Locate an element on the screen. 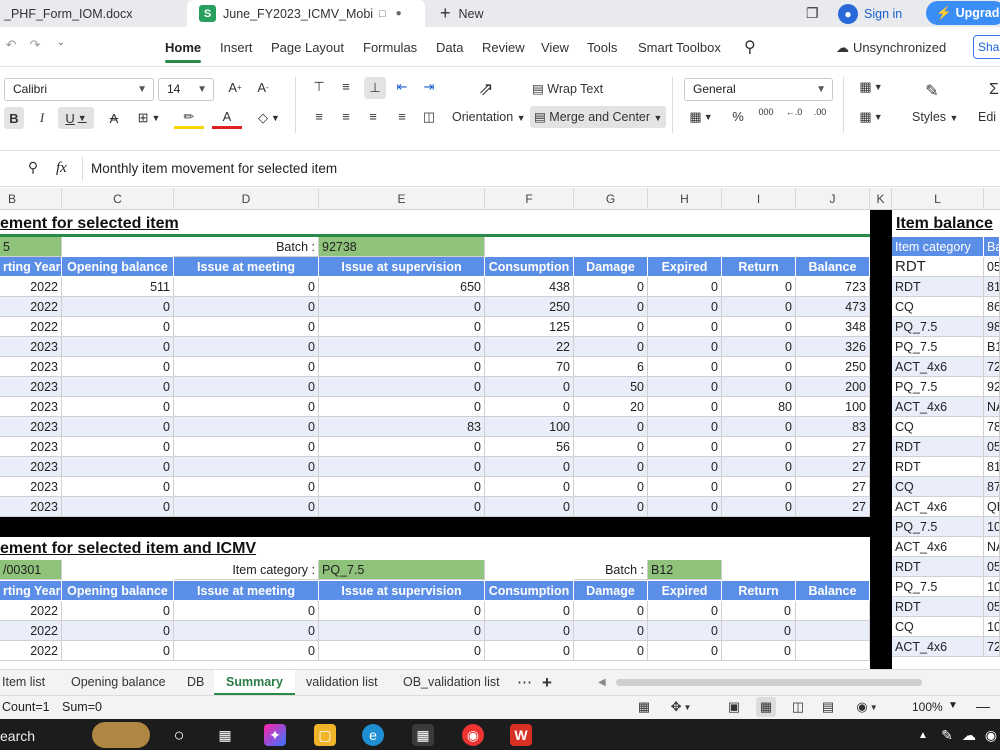 The height and width of the screenshot is (750, 1000). cloud-sync-status: ☁ Unsynchronized is located at coordinates (891, 48).